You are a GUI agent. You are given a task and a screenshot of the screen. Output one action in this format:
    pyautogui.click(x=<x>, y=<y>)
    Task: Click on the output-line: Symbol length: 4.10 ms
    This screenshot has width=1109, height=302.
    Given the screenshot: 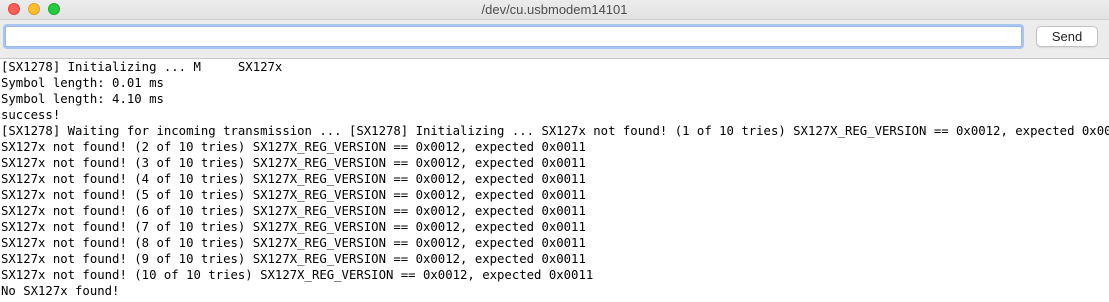 What is the action you would take?
    pyautogui.click(x=82, y=99)
    